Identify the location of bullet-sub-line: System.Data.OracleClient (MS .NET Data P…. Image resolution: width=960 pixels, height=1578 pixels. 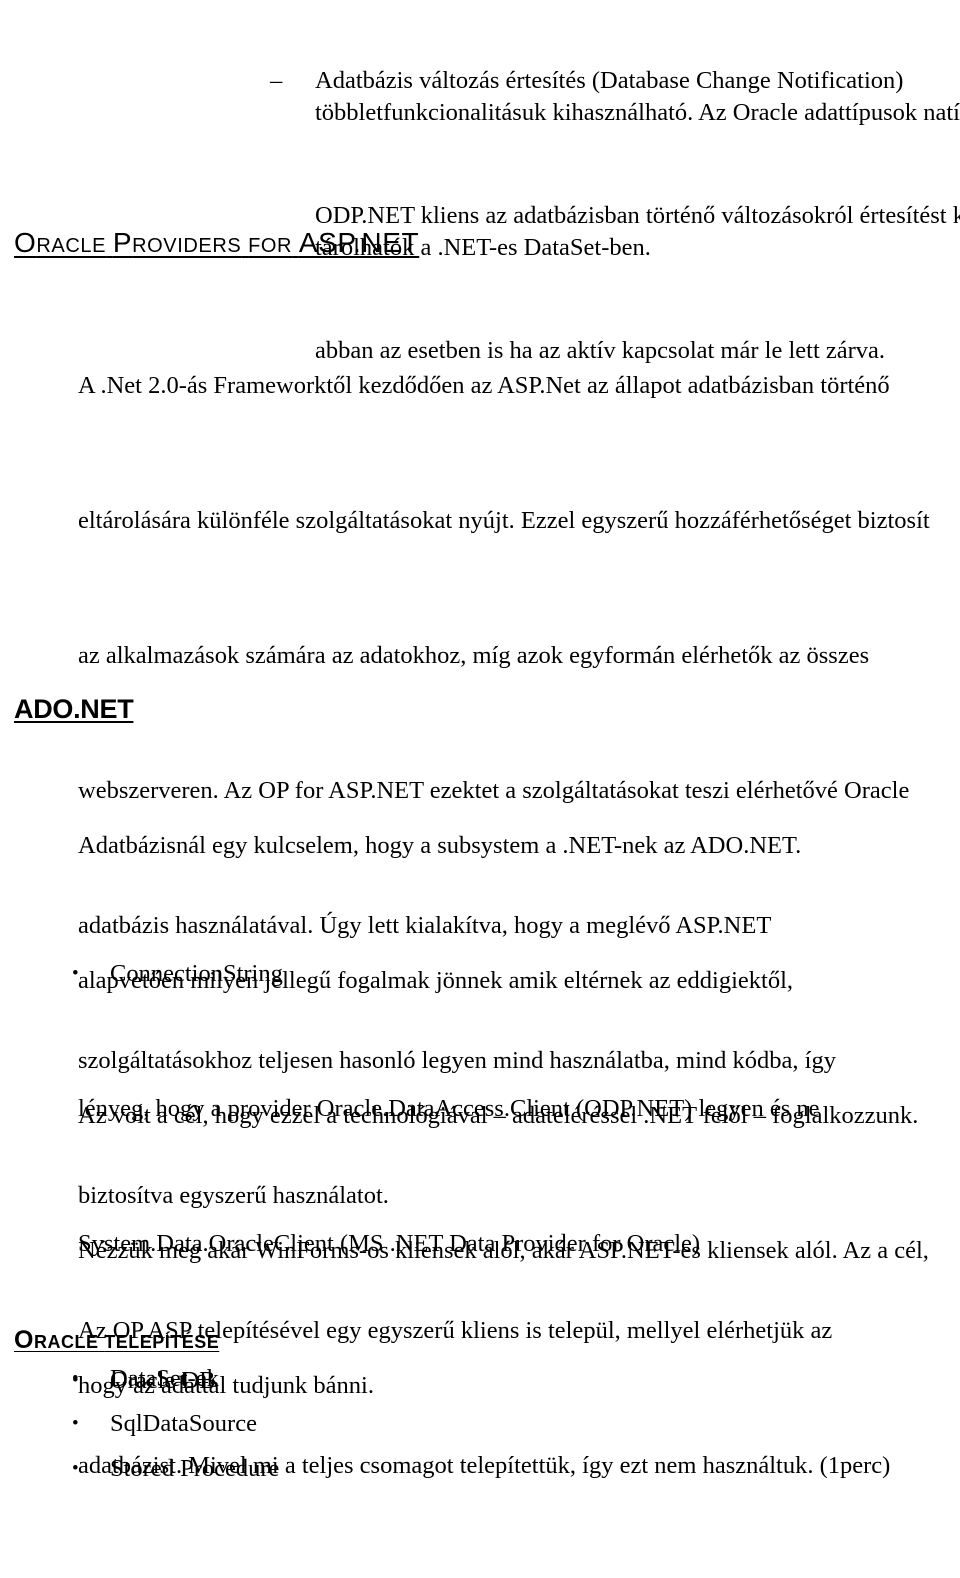
(389, 1243).